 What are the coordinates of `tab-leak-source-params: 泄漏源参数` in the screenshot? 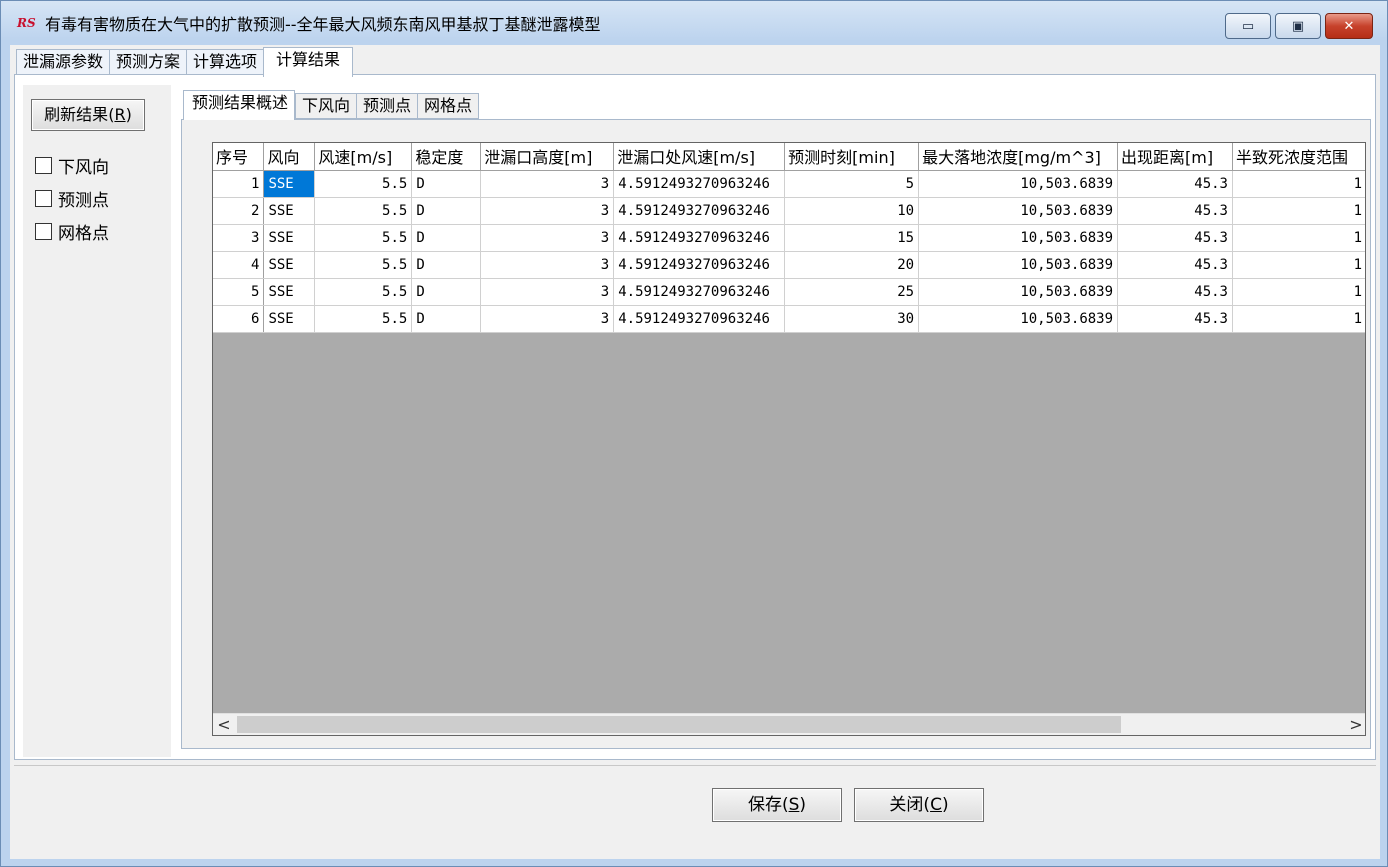 It's located at (63, 62).